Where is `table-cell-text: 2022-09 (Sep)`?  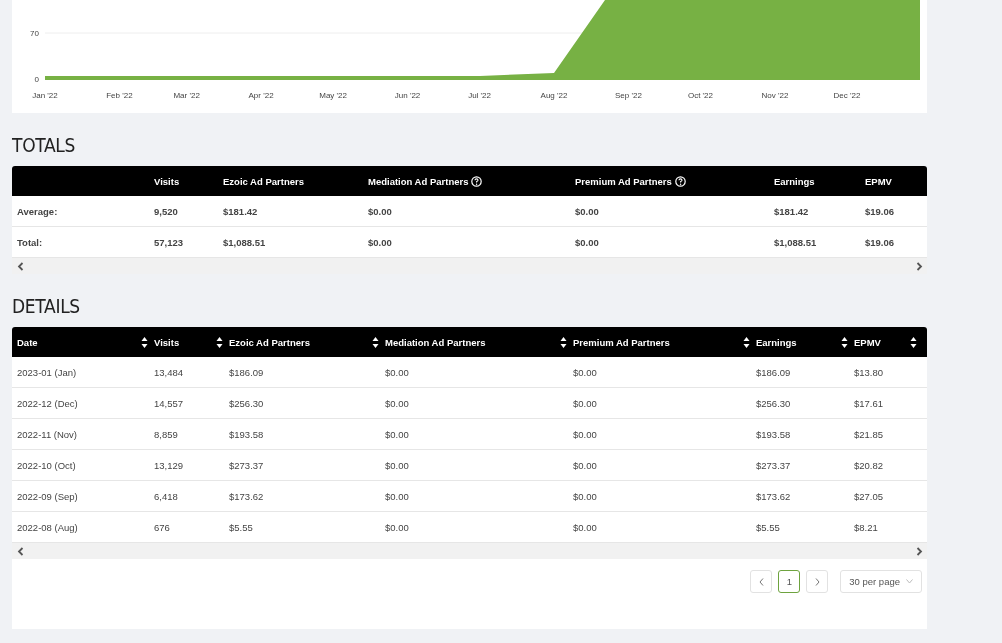
table-cell-text: 2022-09 (Sep) is located at coordinates (48, 496).